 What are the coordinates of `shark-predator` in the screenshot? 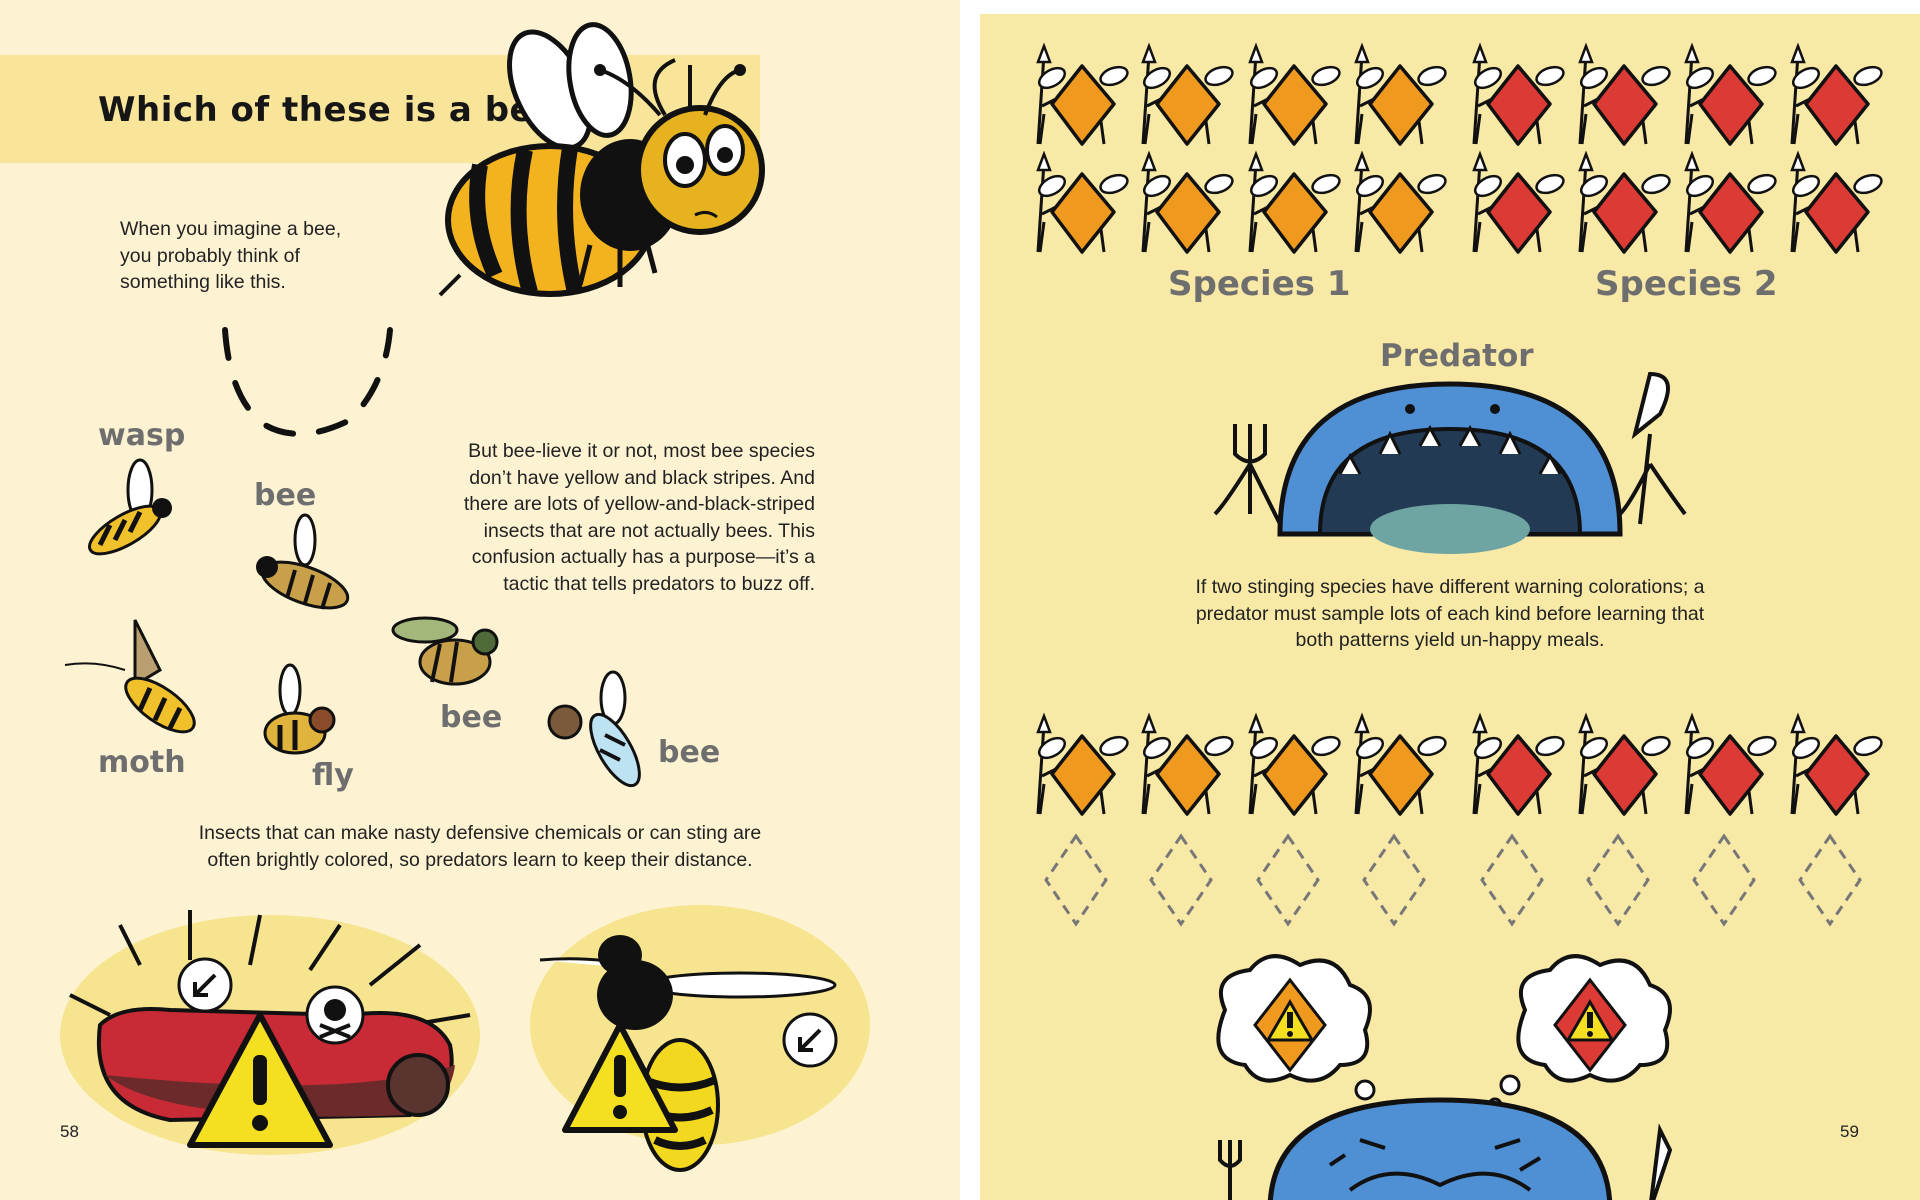 It's located at (1450, 462).